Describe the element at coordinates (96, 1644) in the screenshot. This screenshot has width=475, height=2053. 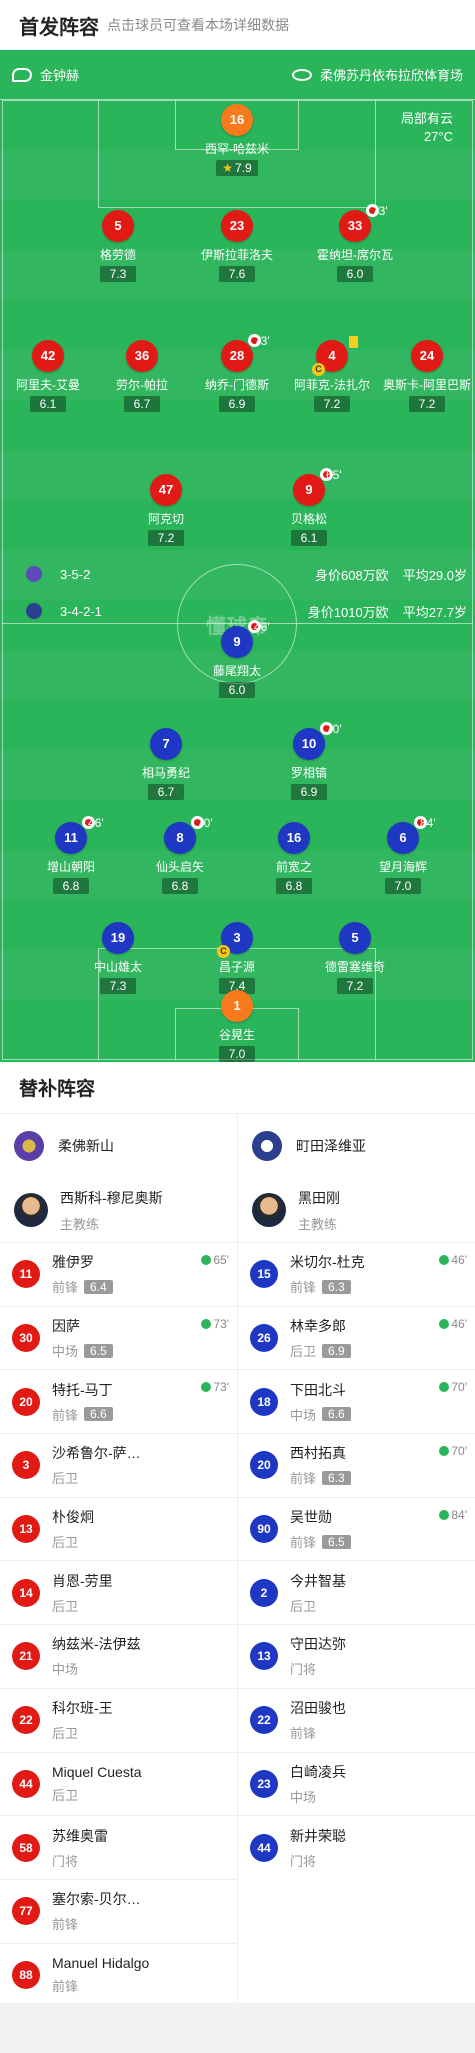
I see `player-name: 纳兹米-法伊兹` at that location.